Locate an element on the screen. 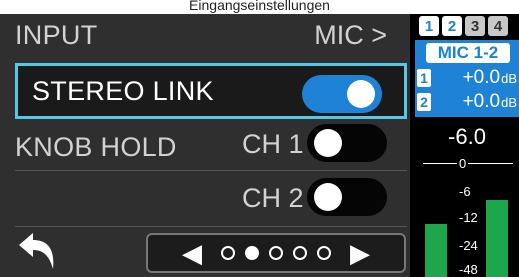 This screenshot has width=519, height=277. gain-ch1-unit: dB is located at coordinates (509, 78).